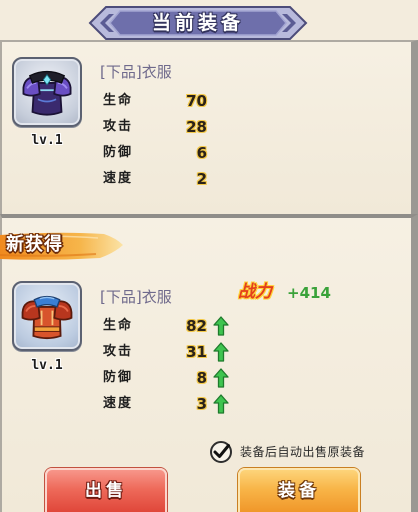 The width and height of the screenshot is (418, 512). What do you see at coordinates (136, 72) in the screenshot?
I see `current-item-name: [下品]衣服` at bounding box center [136, 72].